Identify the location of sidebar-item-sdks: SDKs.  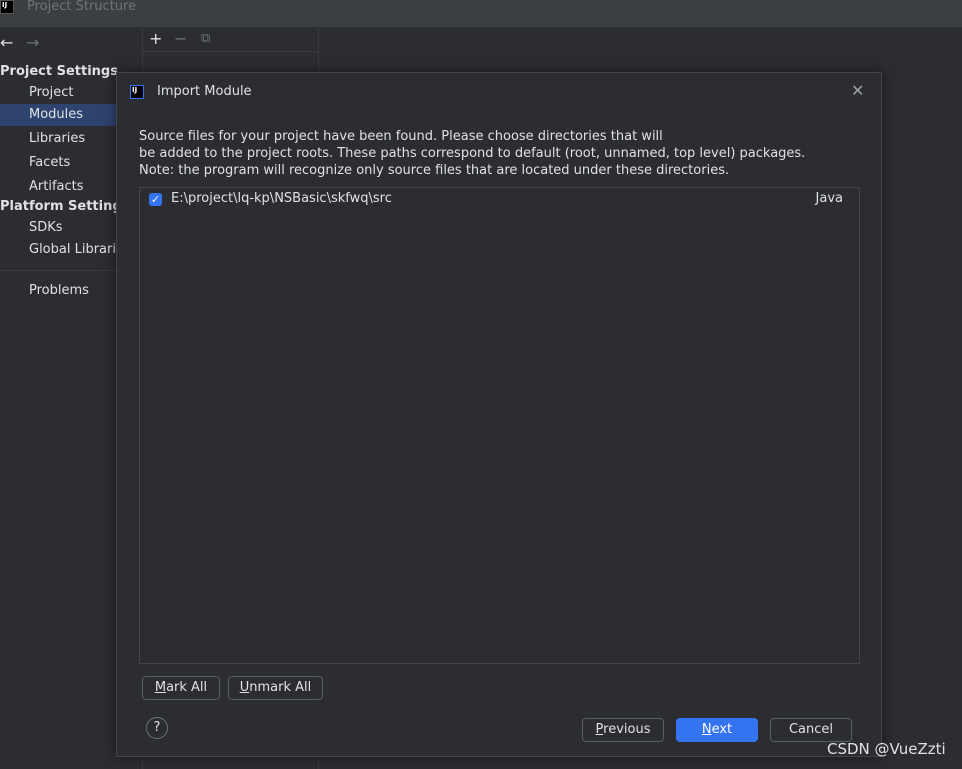
(58, 228).